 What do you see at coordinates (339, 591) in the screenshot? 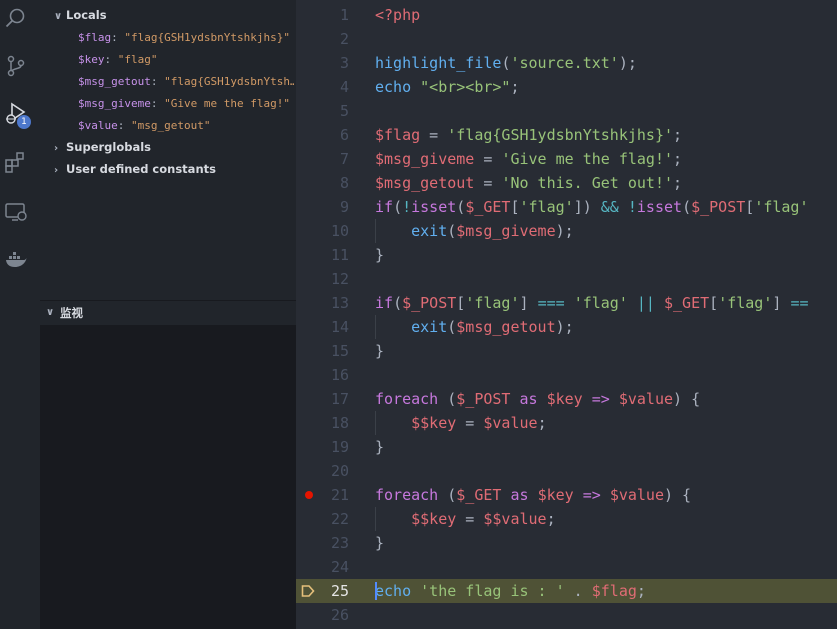
I see `line-number: 25` at bounding box center [339, 591].